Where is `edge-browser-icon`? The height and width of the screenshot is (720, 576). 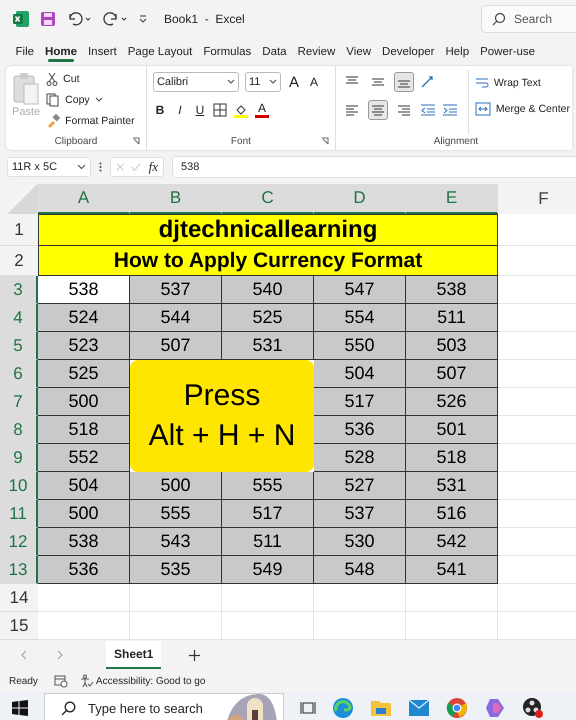 edge-browser-icon is located at coordinates (343, 708).